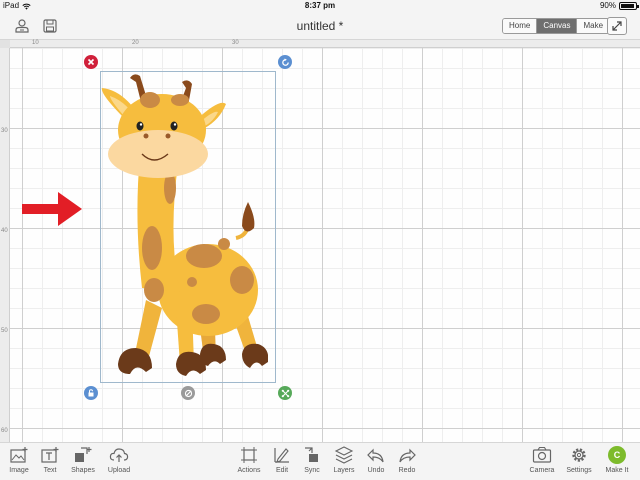 The width and height of the screenshot is (640, 480). I want to click on mode-switcher: Home Canvas Make, so click(556, 26).